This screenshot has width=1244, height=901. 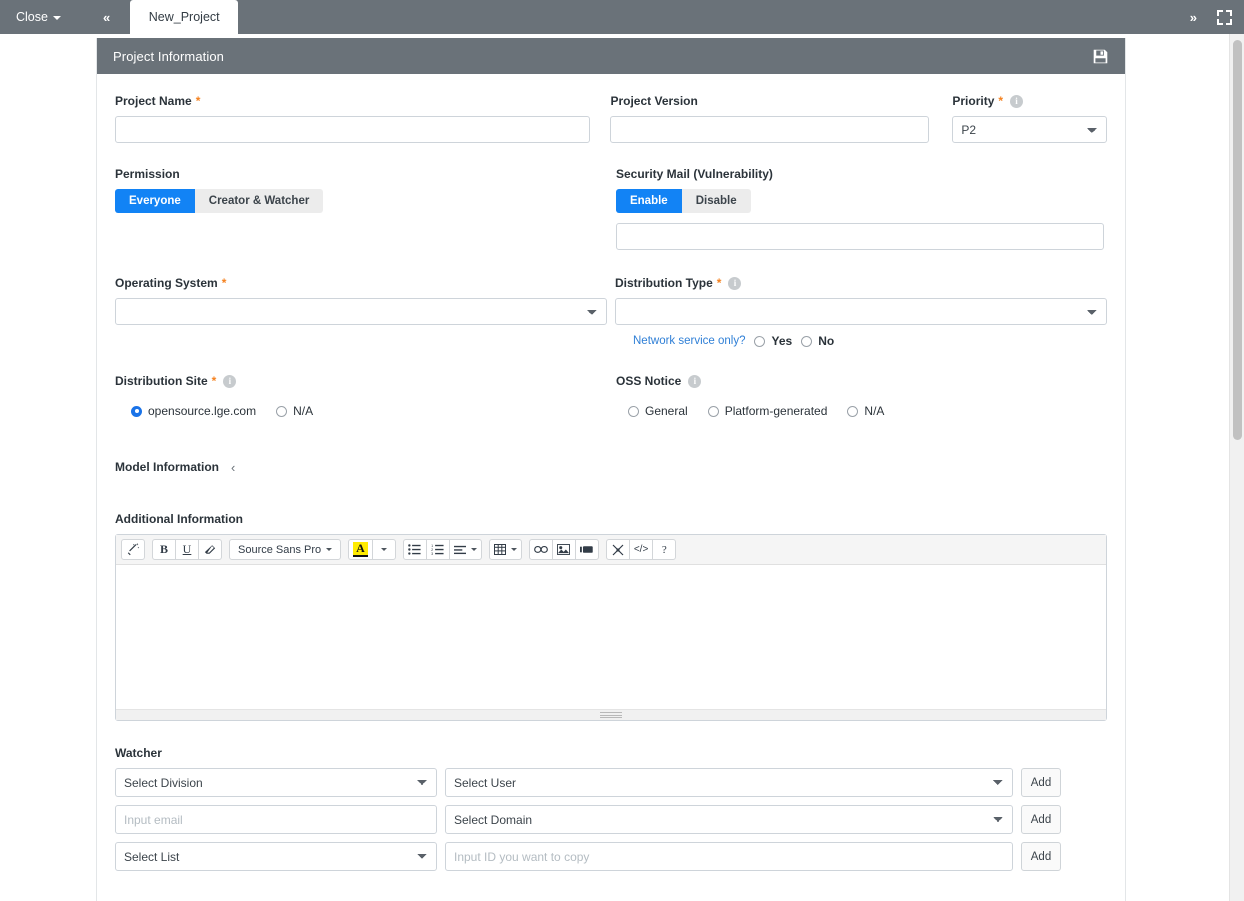 I want to click on toolbar-group-highlight: A, so click(x=372, y=549).